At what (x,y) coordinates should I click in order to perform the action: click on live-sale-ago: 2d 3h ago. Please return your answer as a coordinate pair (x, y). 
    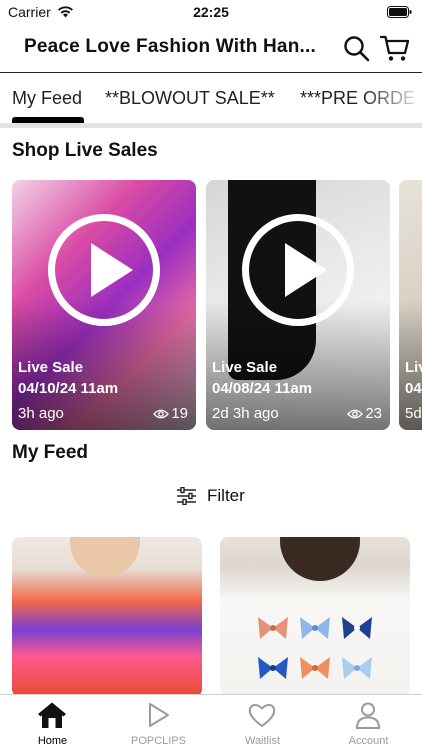
    Looking at the image, I should click on (245, 413).